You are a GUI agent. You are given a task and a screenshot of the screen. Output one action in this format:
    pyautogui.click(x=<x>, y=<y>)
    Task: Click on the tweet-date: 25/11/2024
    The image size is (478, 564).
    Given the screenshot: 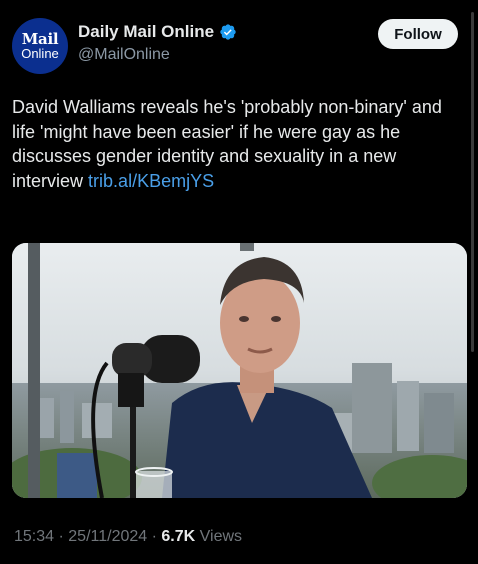 What is the action you would take?
    pyautogui.click(x=107, y=536)
    